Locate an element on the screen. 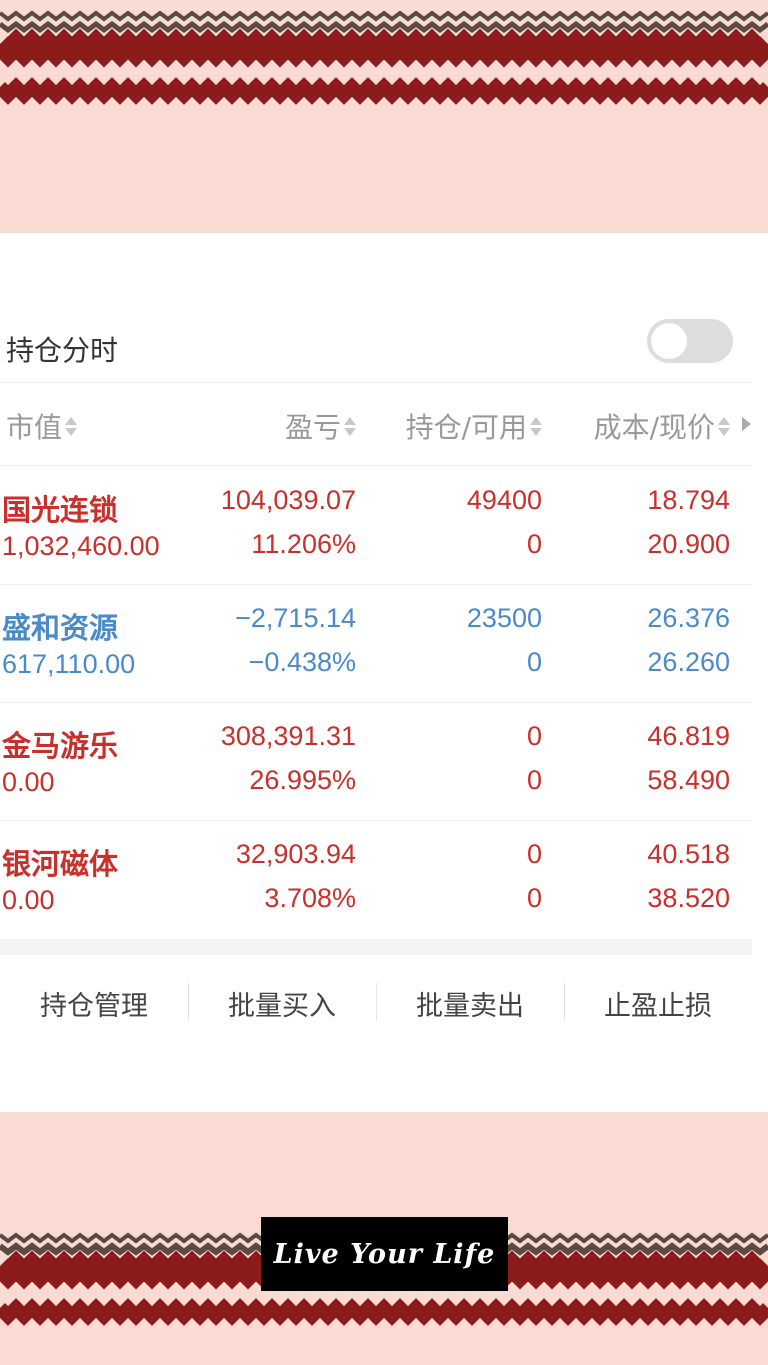 This screenshot has height=1365, width=768. live-your-life-badge: Live Your Life is located at coordinates (384, 1254).